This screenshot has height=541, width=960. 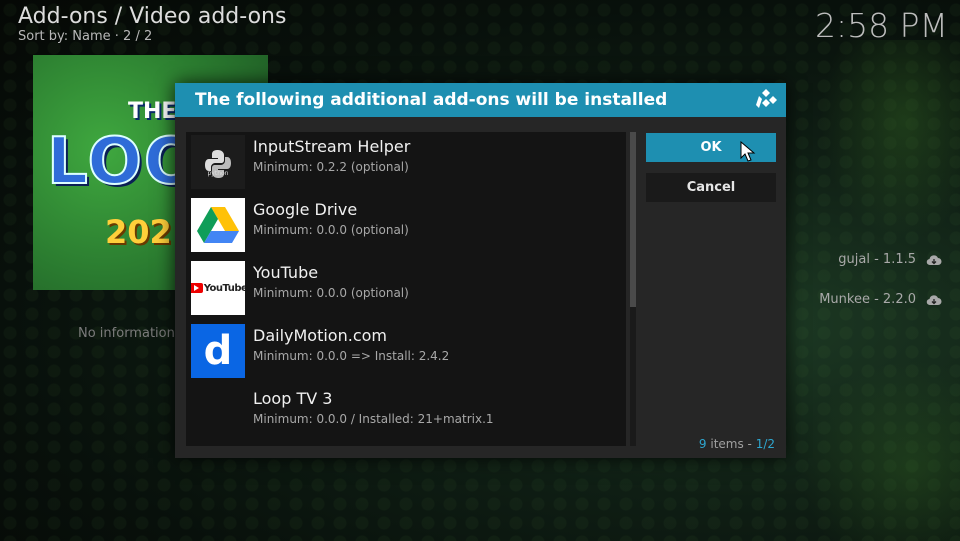 What do you see at coordinates (138, 232) in the screenshot?
I see `poster-text: 202` at bounding box center [138, 232].